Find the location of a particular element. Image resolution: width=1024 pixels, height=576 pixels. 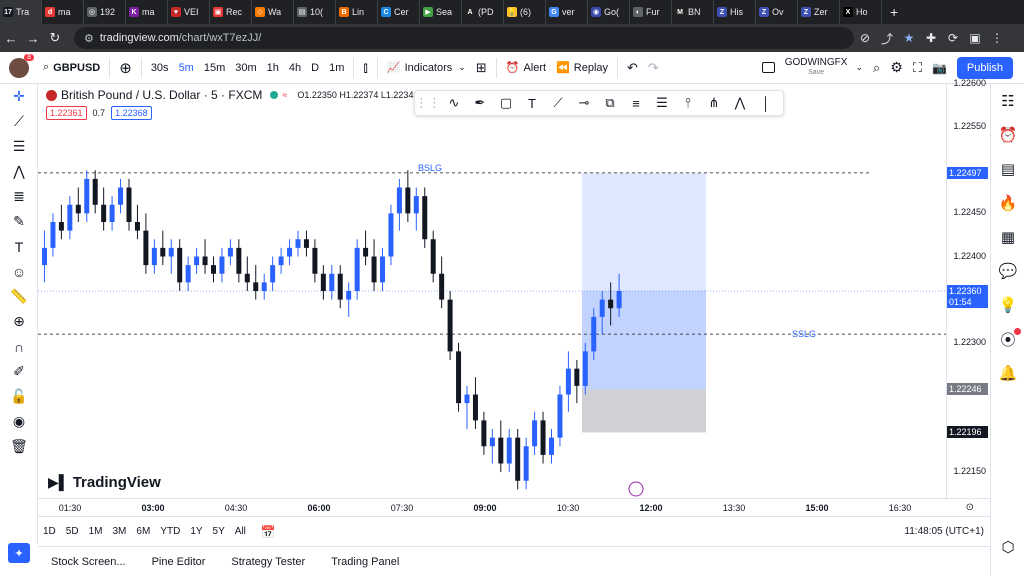

bookmark-star-icon: ★ is located at coordinates (909, 38).